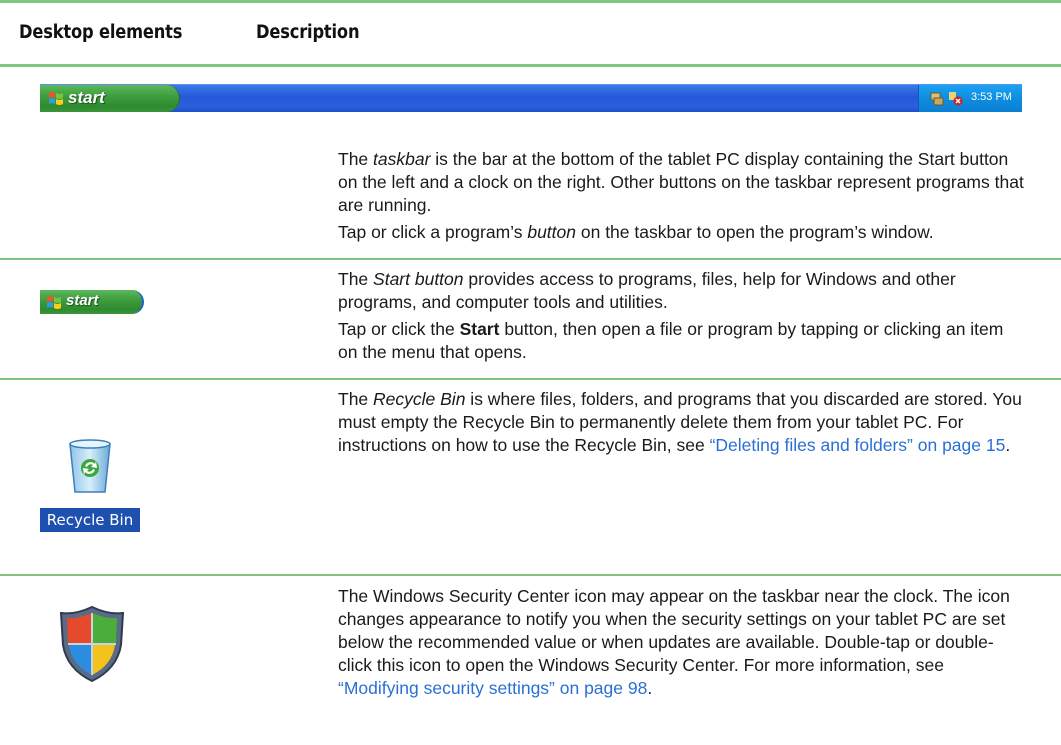  Describe the element at coordinates (970, 98) in the screenshot. I see `system-tray: 3:53 PM` at that location.